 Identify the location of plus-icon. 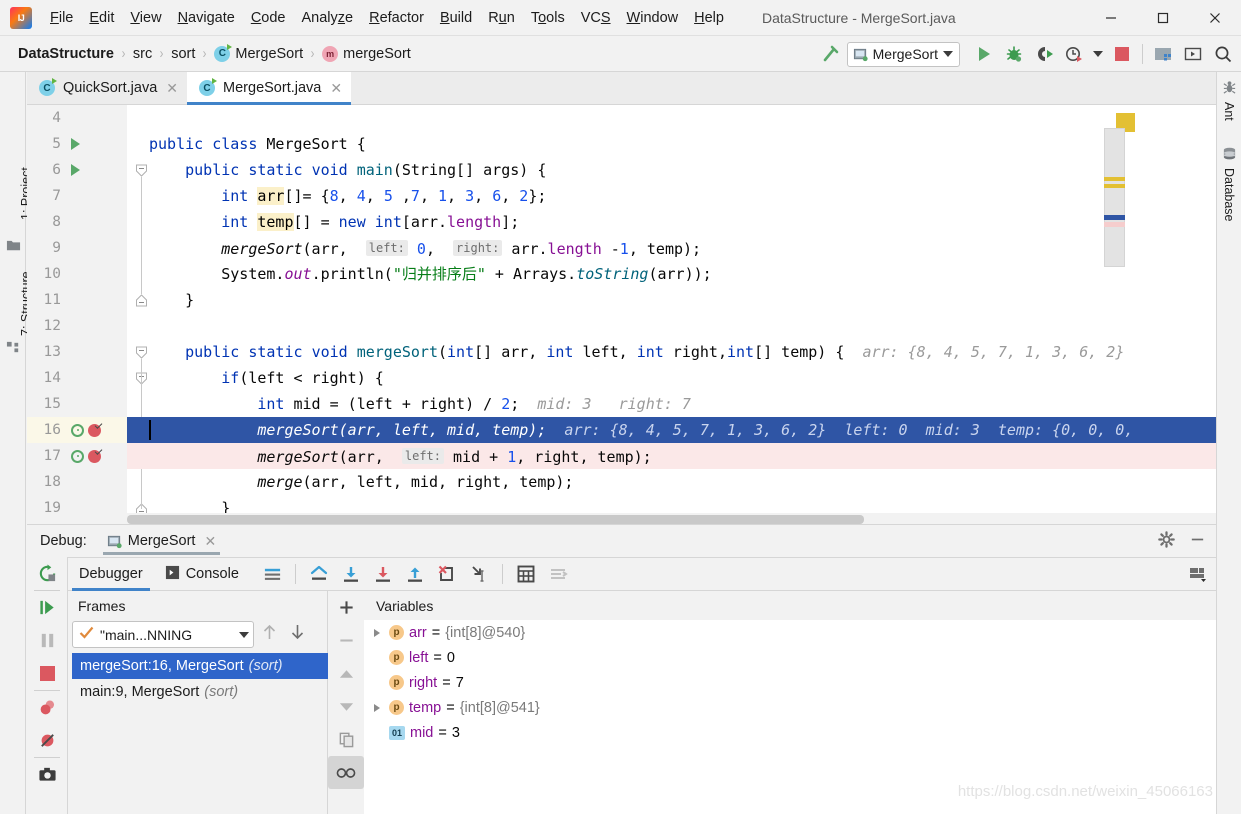
(346, 607).